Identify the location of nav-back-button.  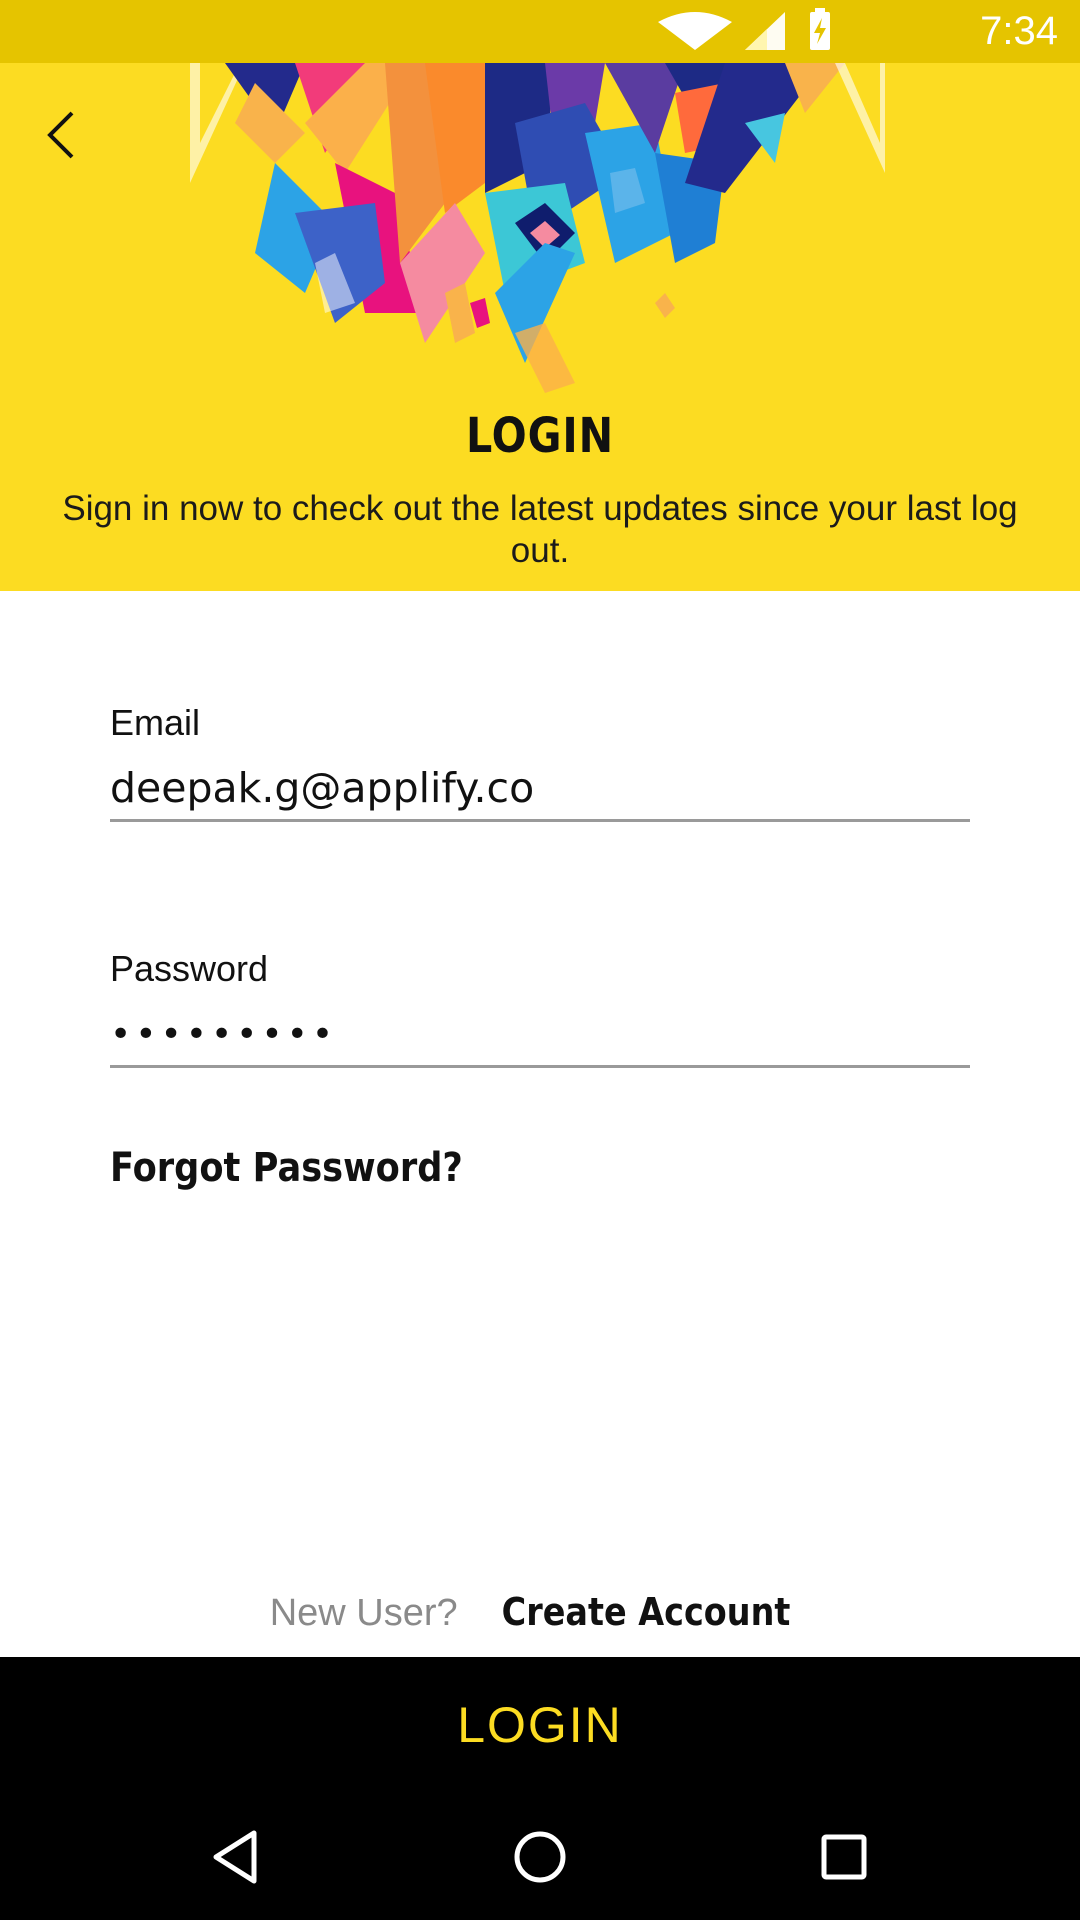
(235, 1856).